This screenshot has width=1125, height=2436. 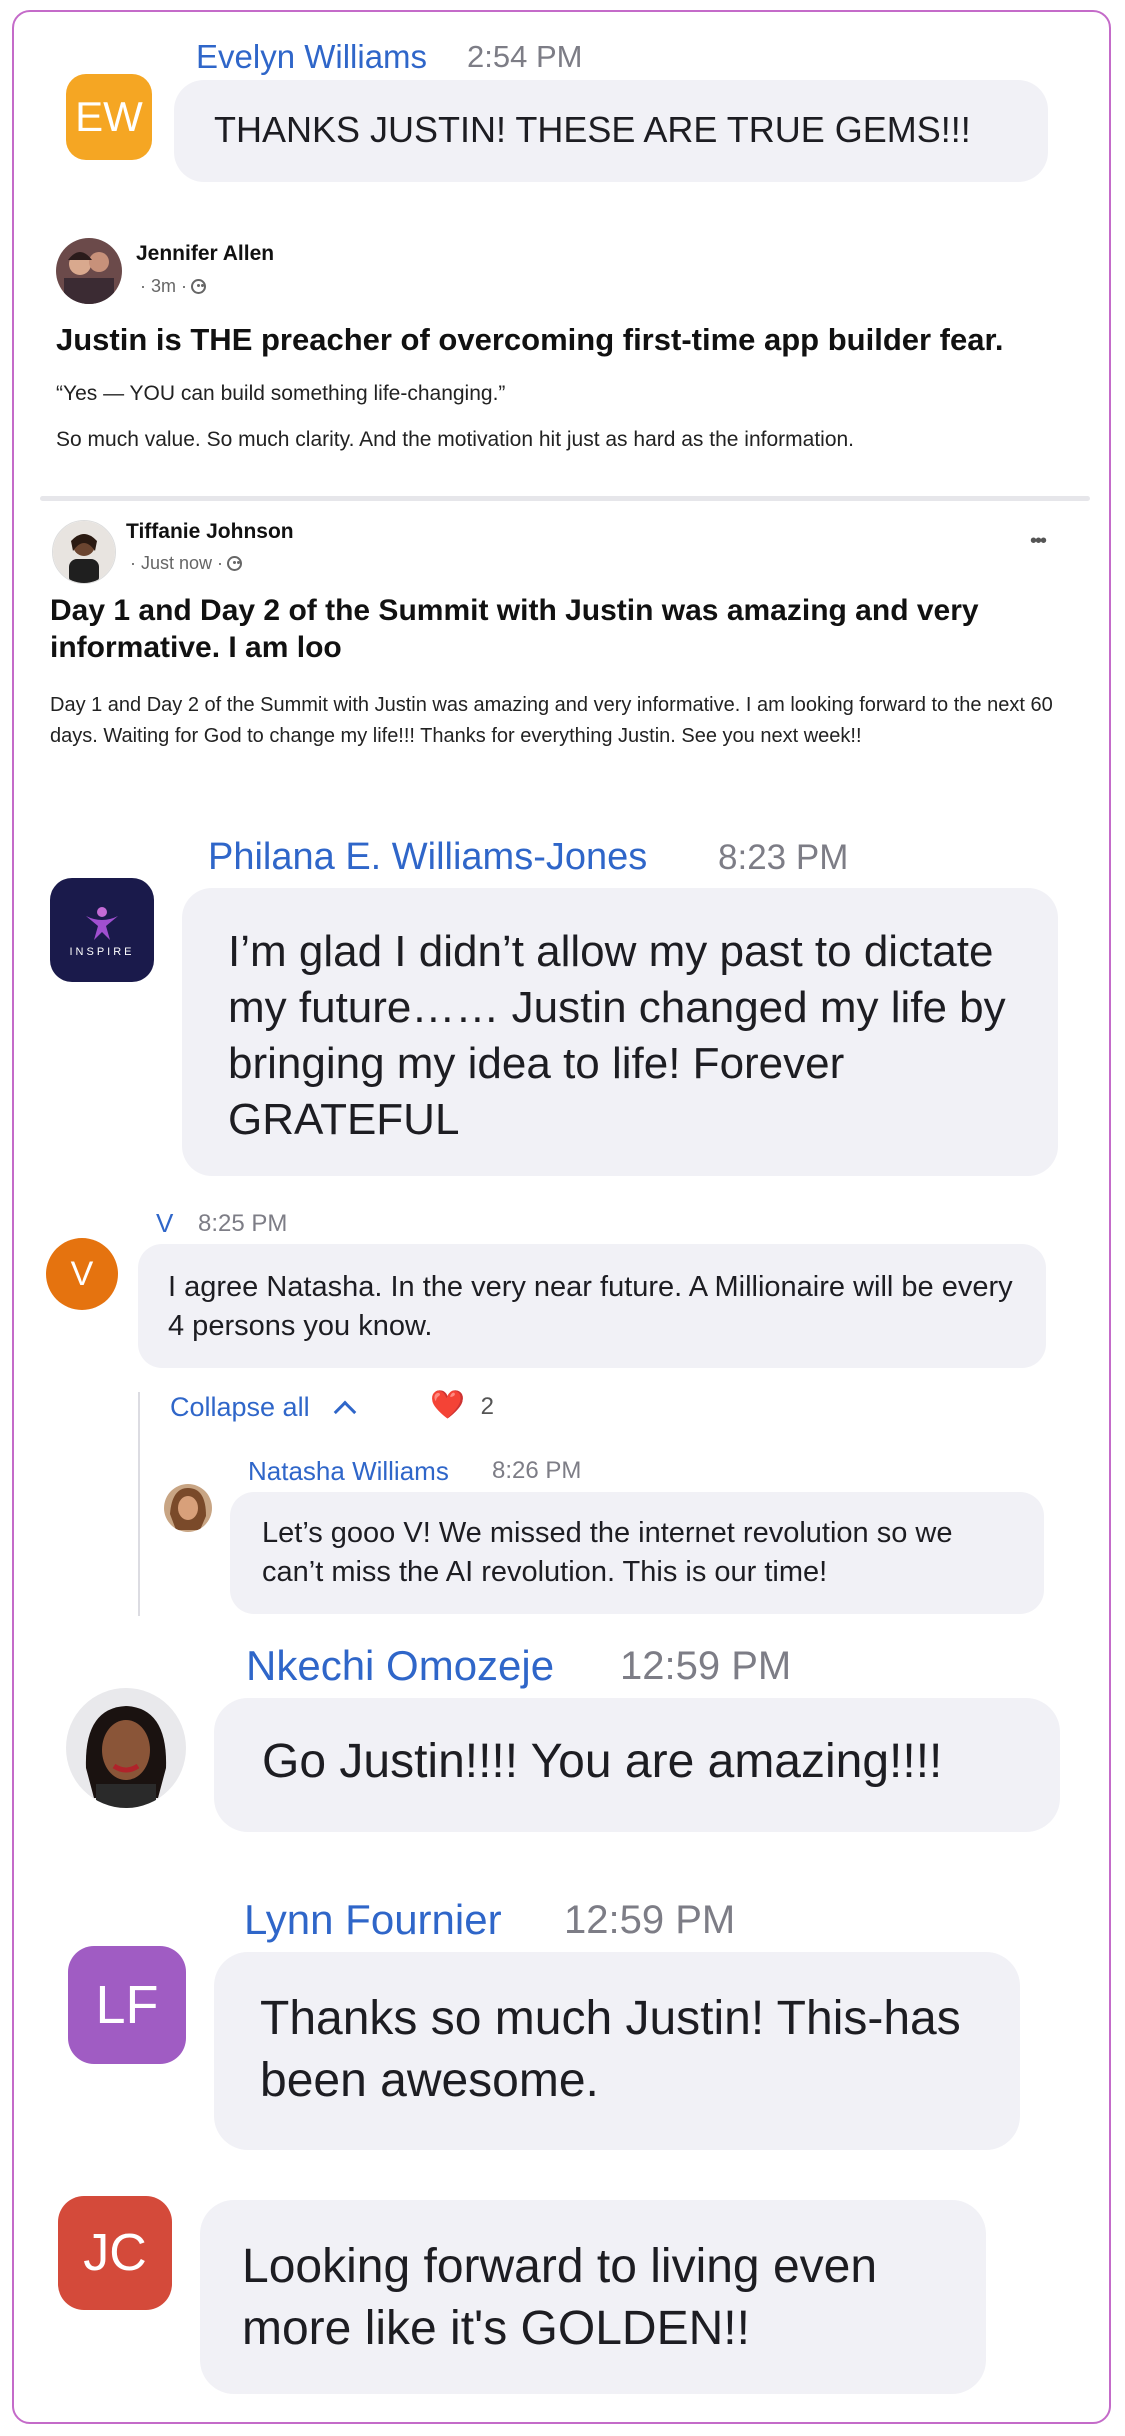 I want to click on timestamp-philana: 8:23 PM, so click(x=783, y=857).